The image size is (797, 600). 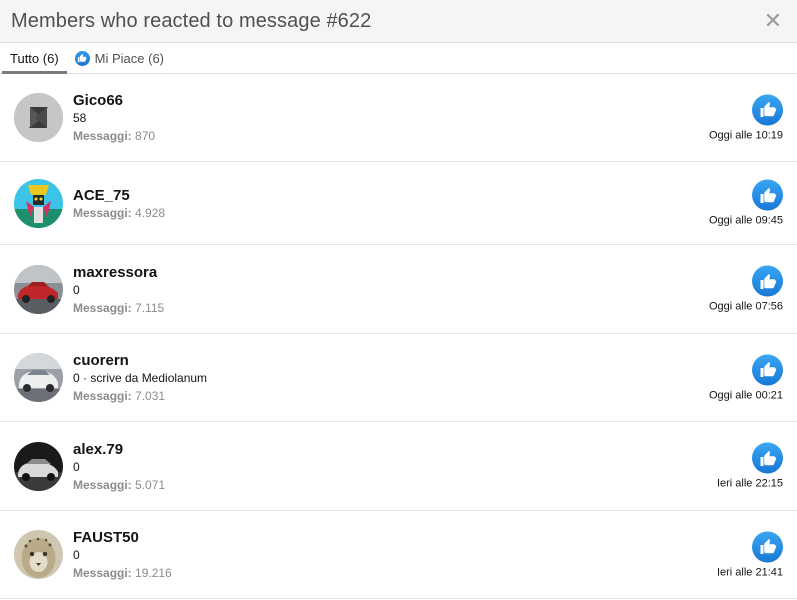 What do you see at coordinates (428, 449) in the screenshot?
I see `username: alex.79` at bounding box center [428, 449].